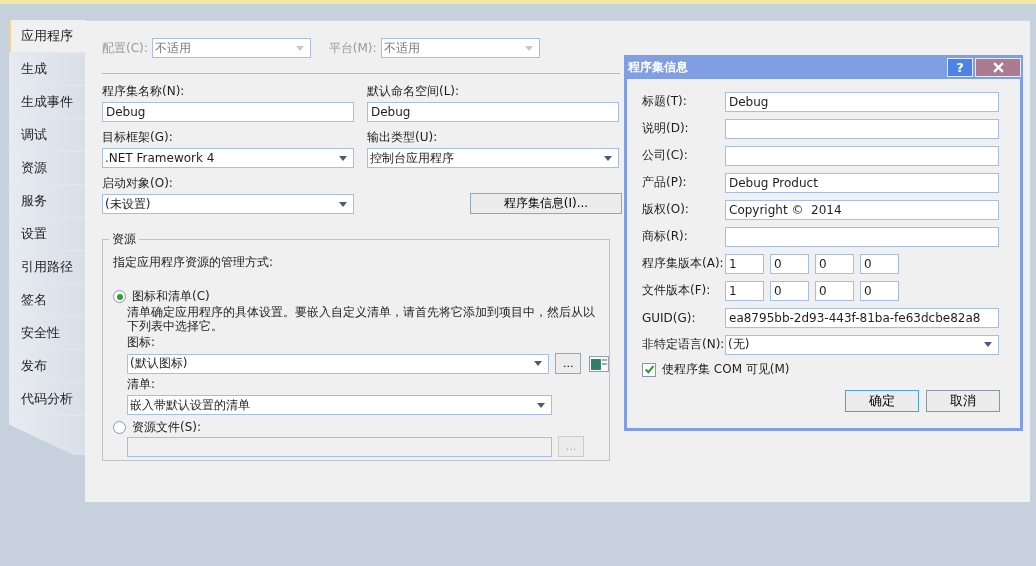  I want to click on field-label: 目标框架(G):, so click(138, 137).